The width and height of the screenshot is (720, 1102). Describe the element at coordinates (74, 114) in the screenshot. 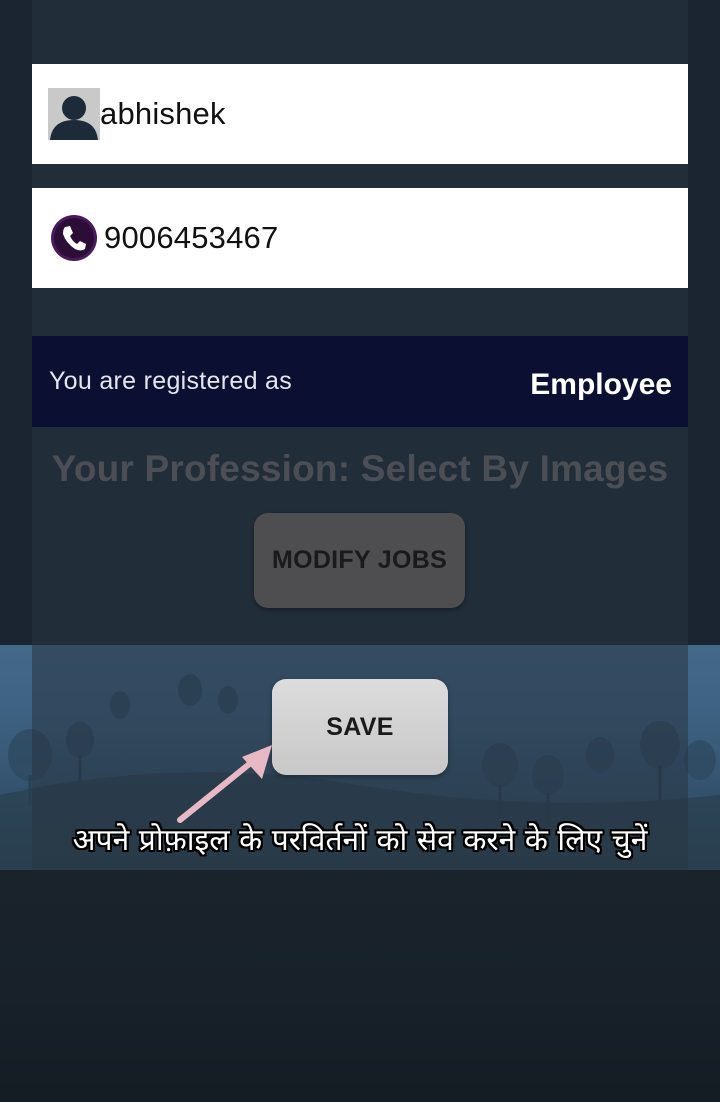

I see `user-avatar-icon` at that location.